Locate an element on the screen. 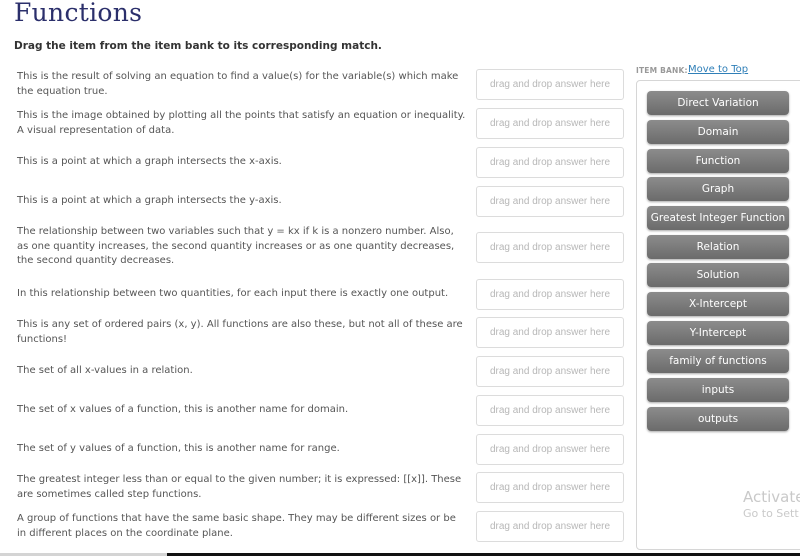 Image resolution: width=800 pixels, height=556 pixels. item-bank-label: ITEM BANK: is located at coordinates (662, 70).